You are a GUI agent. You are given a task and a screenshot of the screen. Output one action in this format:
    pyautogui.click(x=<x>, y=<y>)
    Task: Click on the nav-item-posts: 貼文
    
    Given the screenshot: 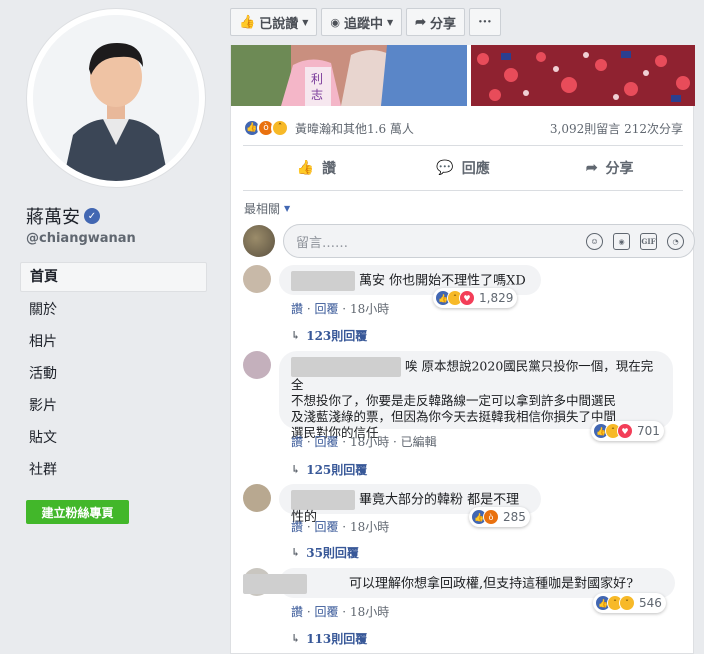 What is the action you would take?
    pyautogui.click(x=113, y=438)
    